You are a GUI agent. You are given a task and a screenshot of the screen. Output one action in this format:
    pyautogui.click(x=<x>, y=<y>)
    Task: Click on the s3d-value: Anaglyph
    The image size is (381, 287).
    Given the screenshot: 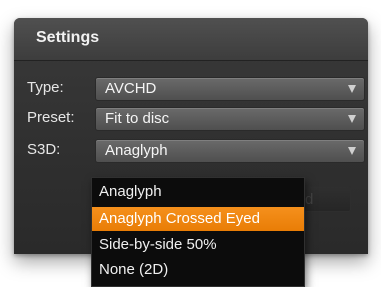 What is the action you would take?
    pyautogui.click(x=136, y=150)
    